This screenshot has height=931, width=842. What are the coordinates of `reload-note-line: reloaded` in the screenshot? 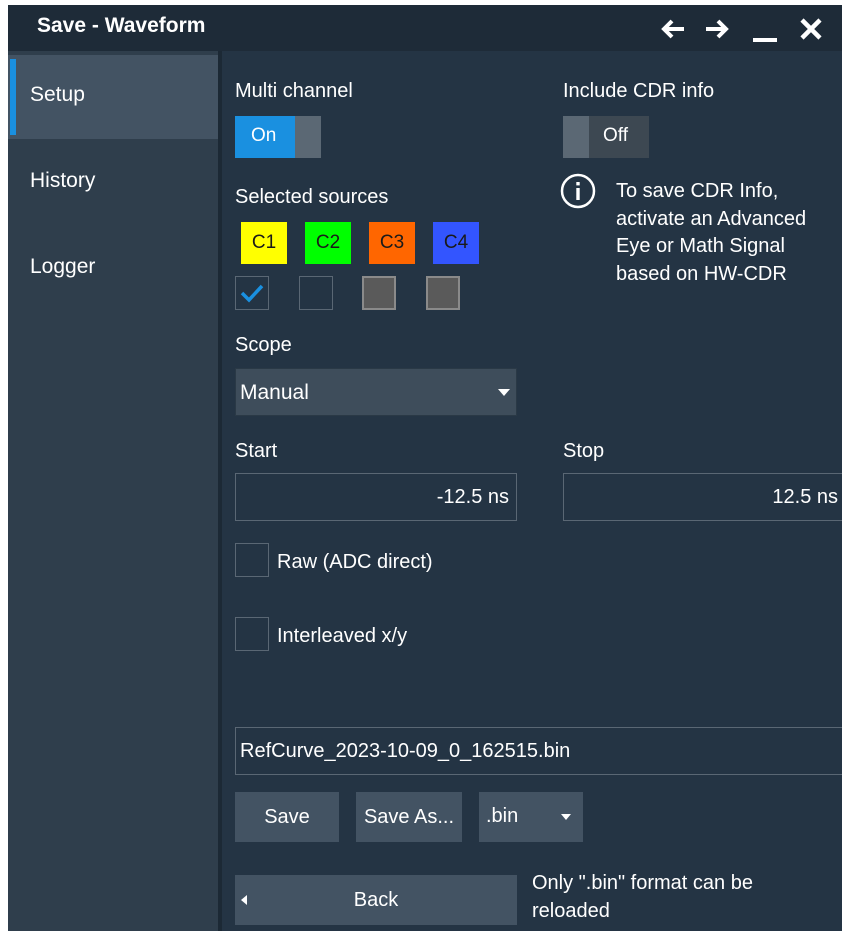 It's located at (571, 911).